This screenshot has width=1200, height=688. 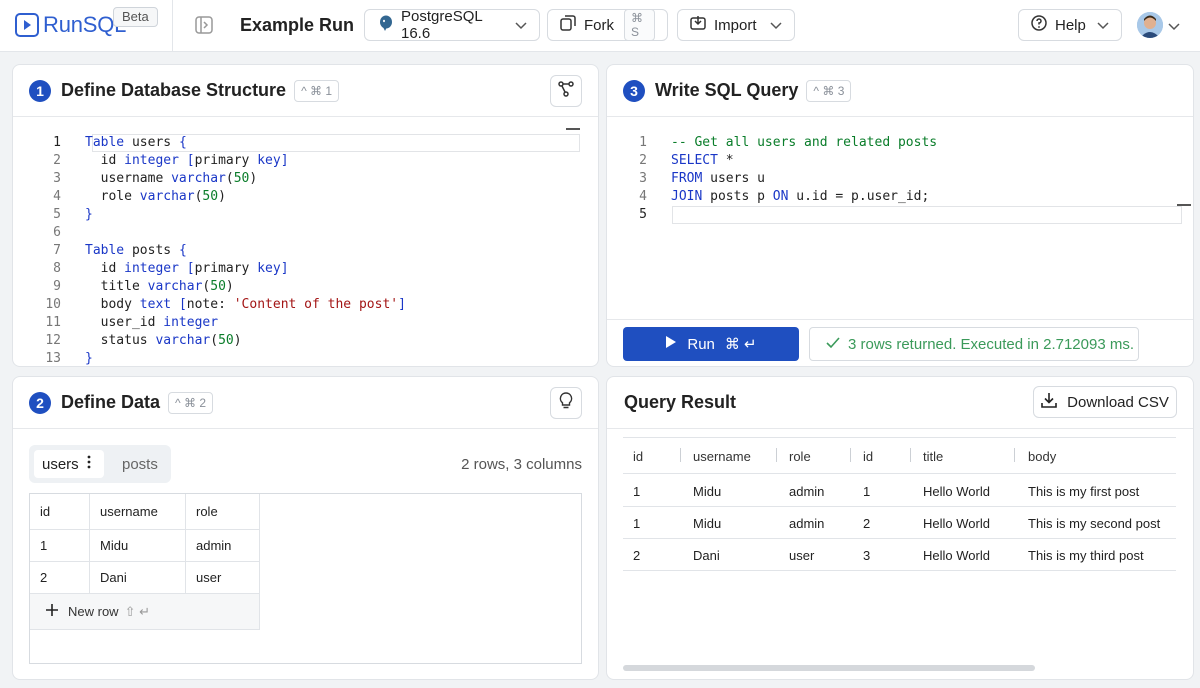 I want to click on help-label: Help, so click(x=1070, y=25).